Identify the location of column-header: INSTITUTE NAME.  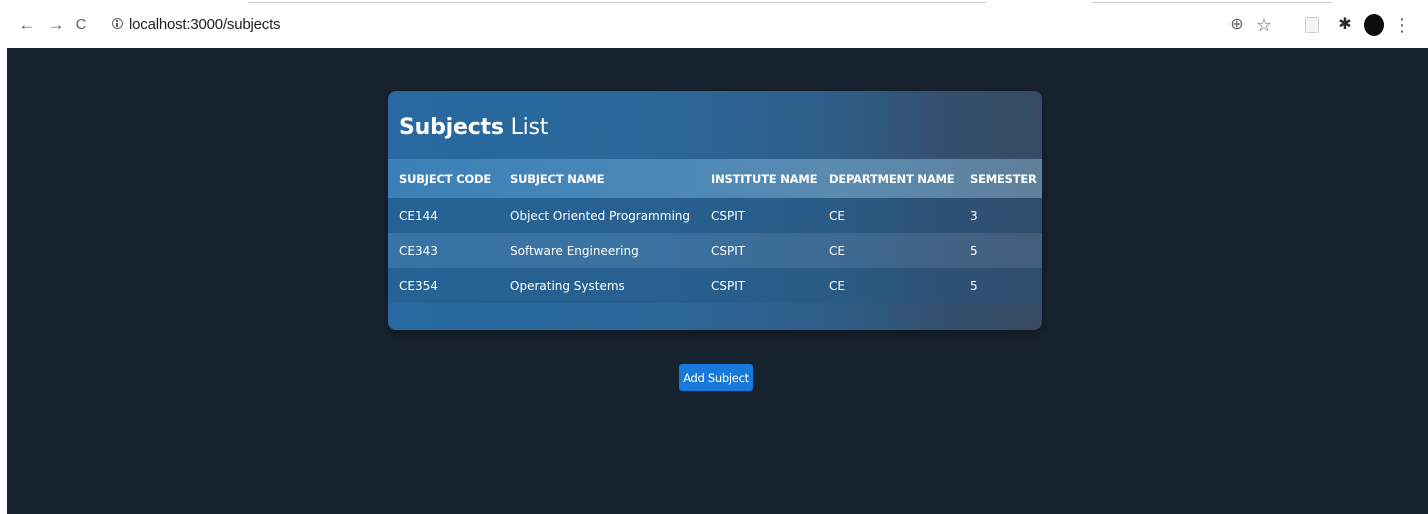
(764, 178).